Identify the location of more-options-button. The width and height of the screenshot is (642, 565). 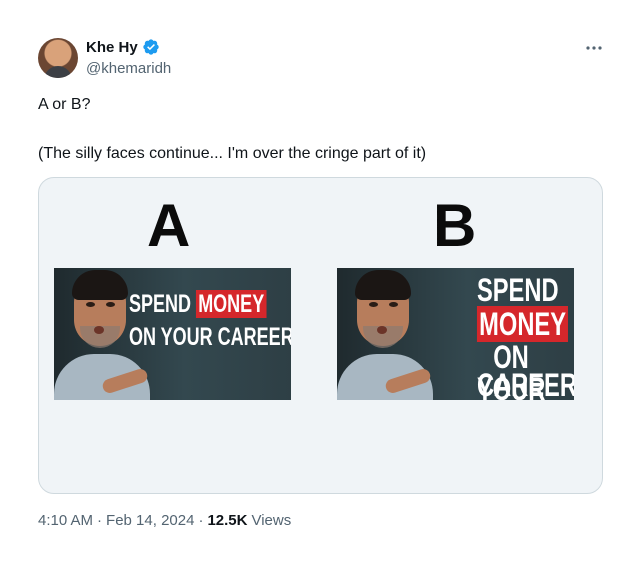
(594, 48).